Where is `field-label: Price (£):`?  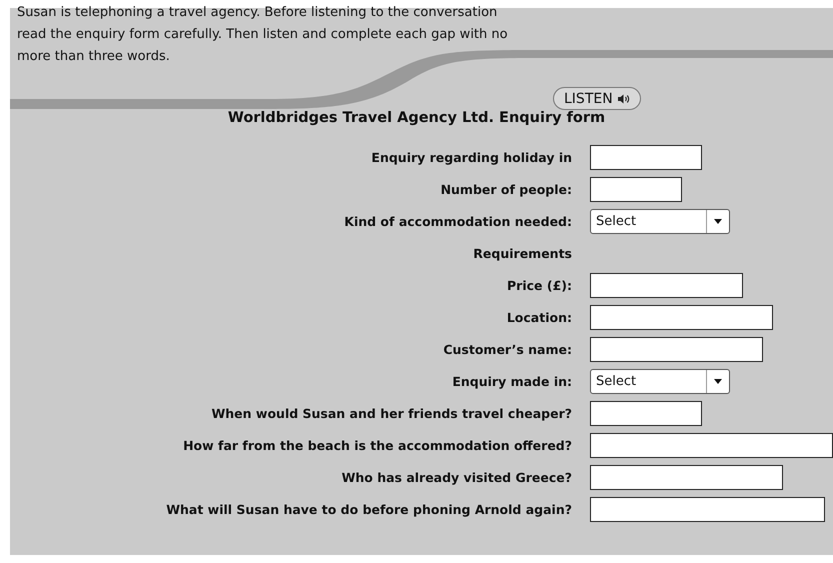
field-label: Price (£): is located at coordinates (539, 285).